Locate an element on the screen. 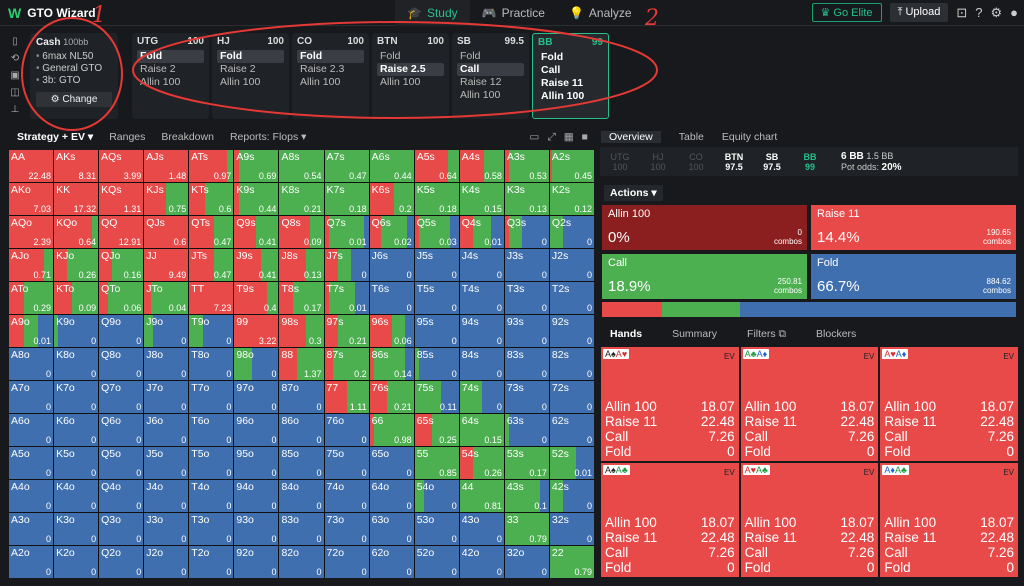 This screenshot has height=586, width=1024. hand-cell: 75o 0 is located at coordinates (346, 463).